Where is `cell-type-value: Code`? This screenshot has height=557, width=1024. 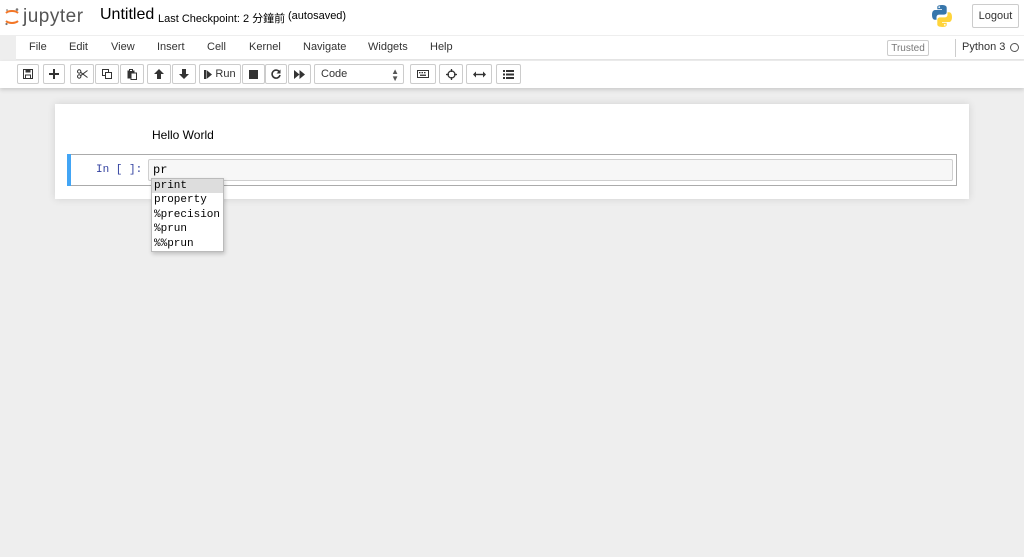 cell-type-value: Code is located at coordinates (334, 74).